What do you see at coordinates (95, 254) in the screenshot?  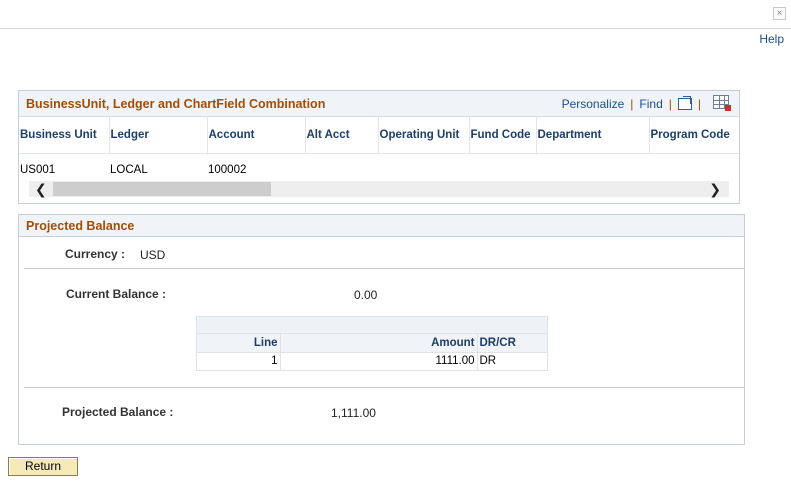 I see `currency-label: Currency :` at bounding box center [95, 254].